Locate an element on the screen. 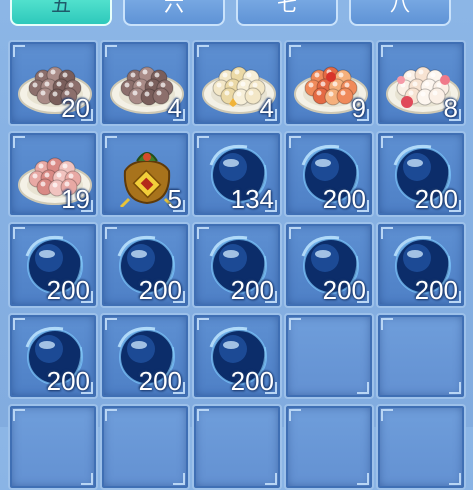 Image resolution: width=473 pixels, height=490 pixels. tab-4: 八 is located at coordinates (400, 13).